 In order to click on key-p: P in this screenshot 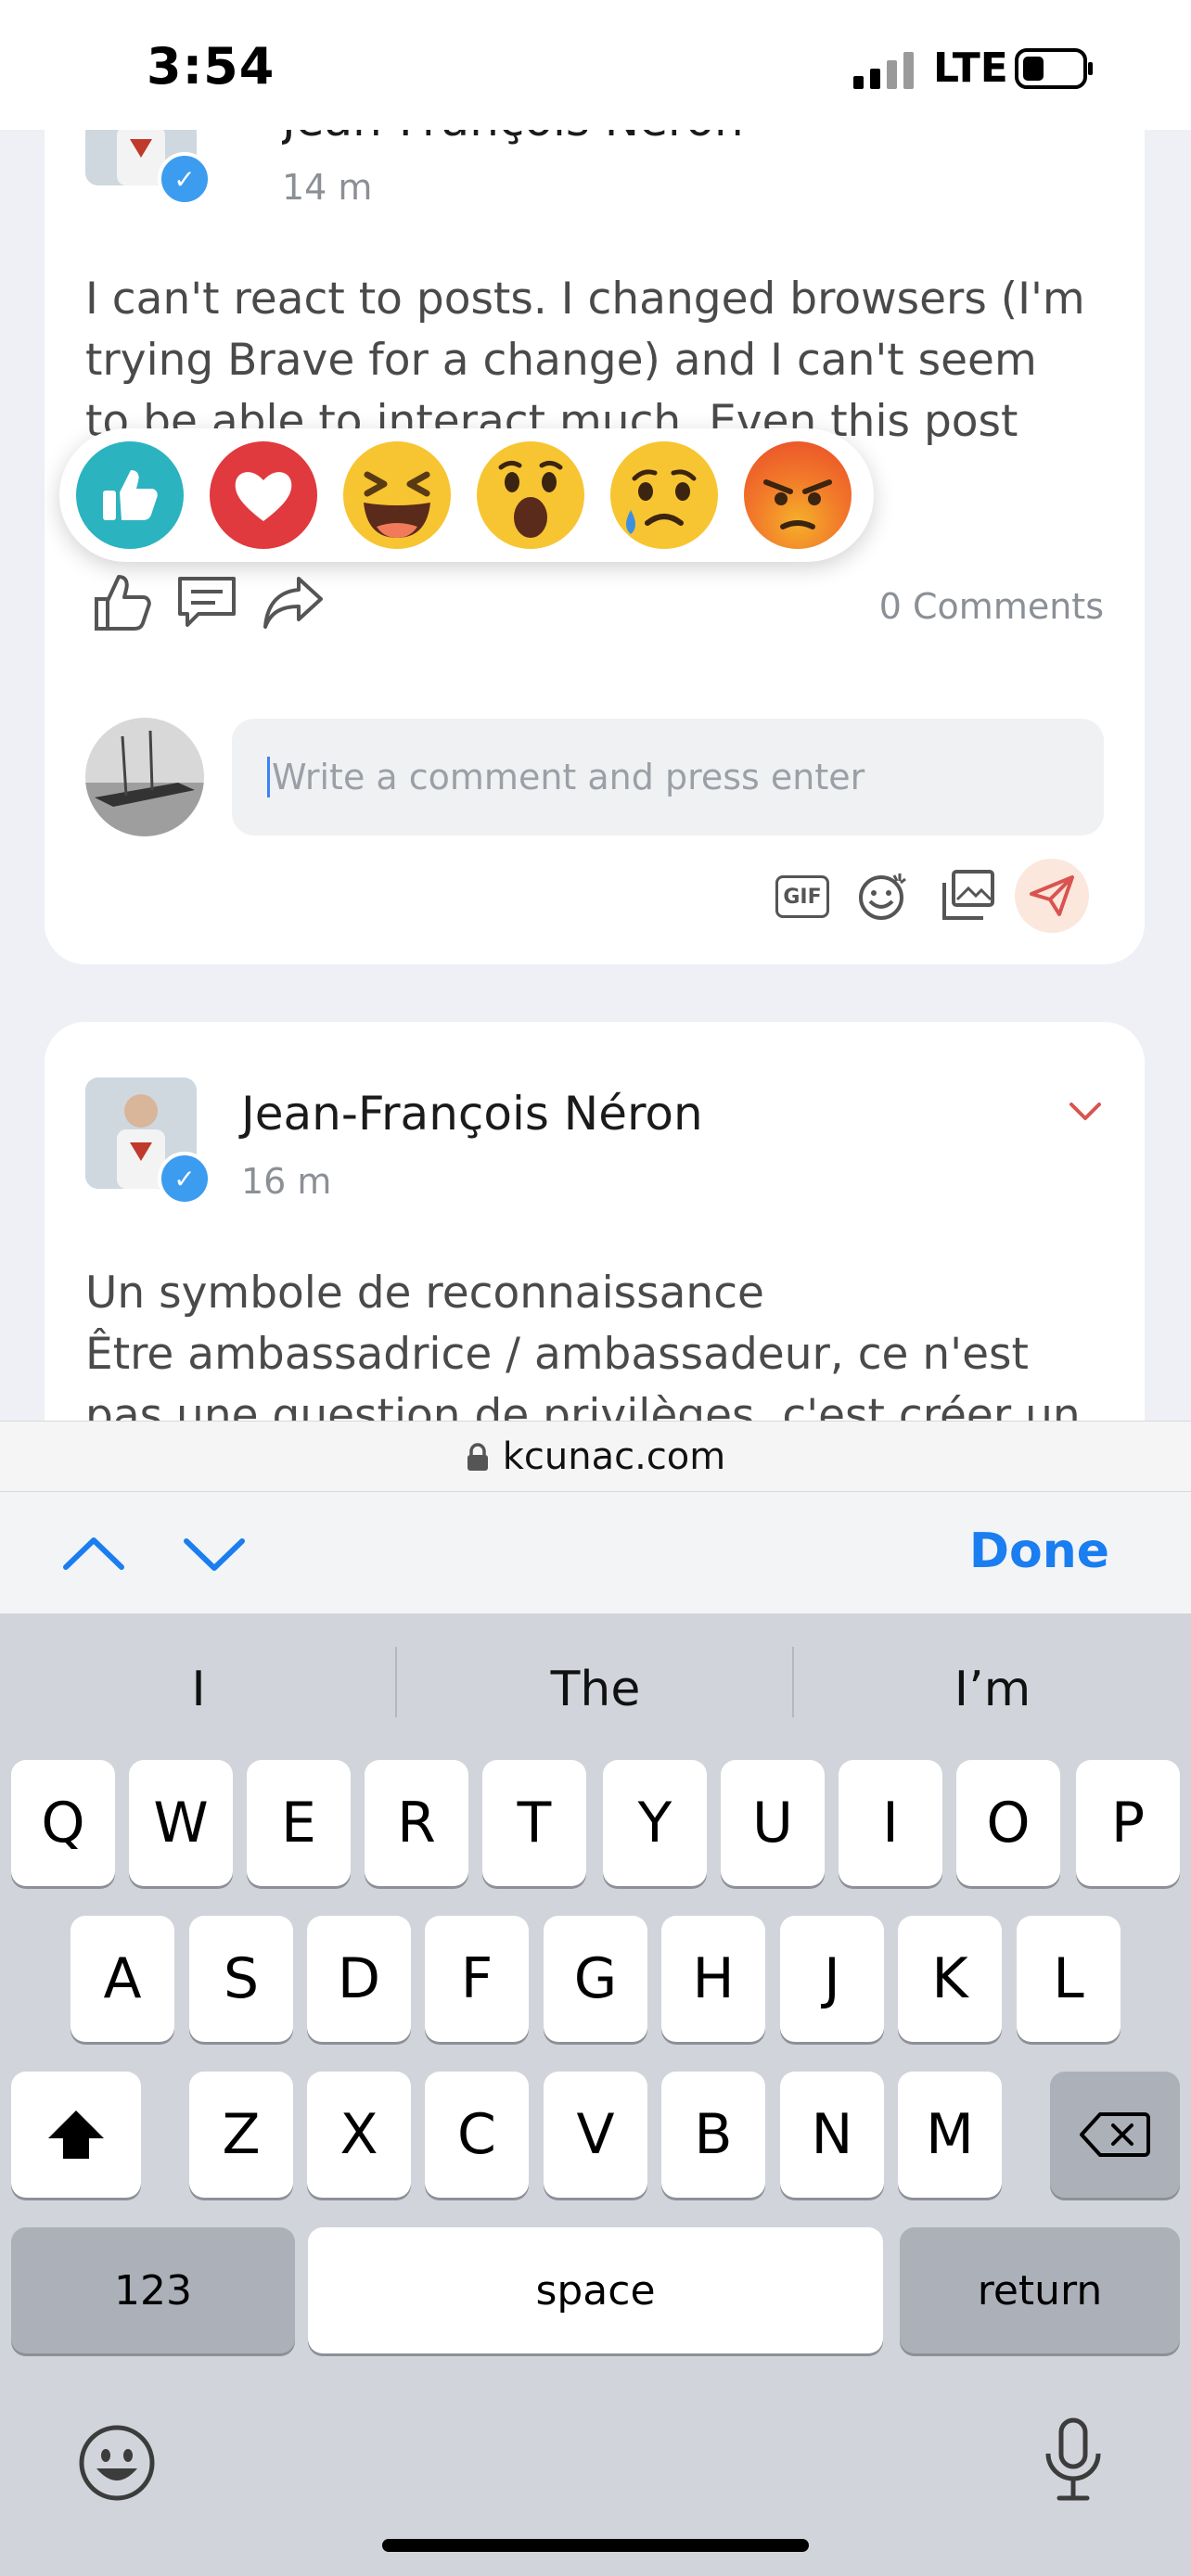, I will do `click(1128, 1823)`.